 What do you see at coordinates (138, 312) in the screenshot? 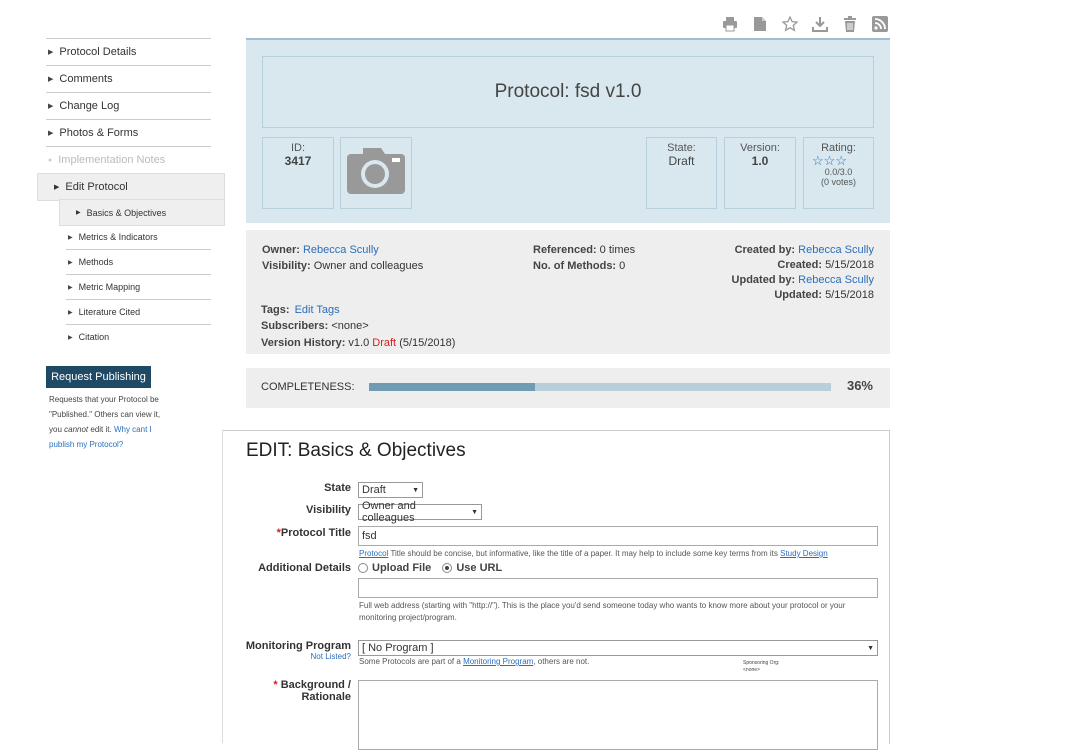
I see `sidebar-subitem-literature-cited: ▶ Literature Cited` at bounding box center [138, 312].